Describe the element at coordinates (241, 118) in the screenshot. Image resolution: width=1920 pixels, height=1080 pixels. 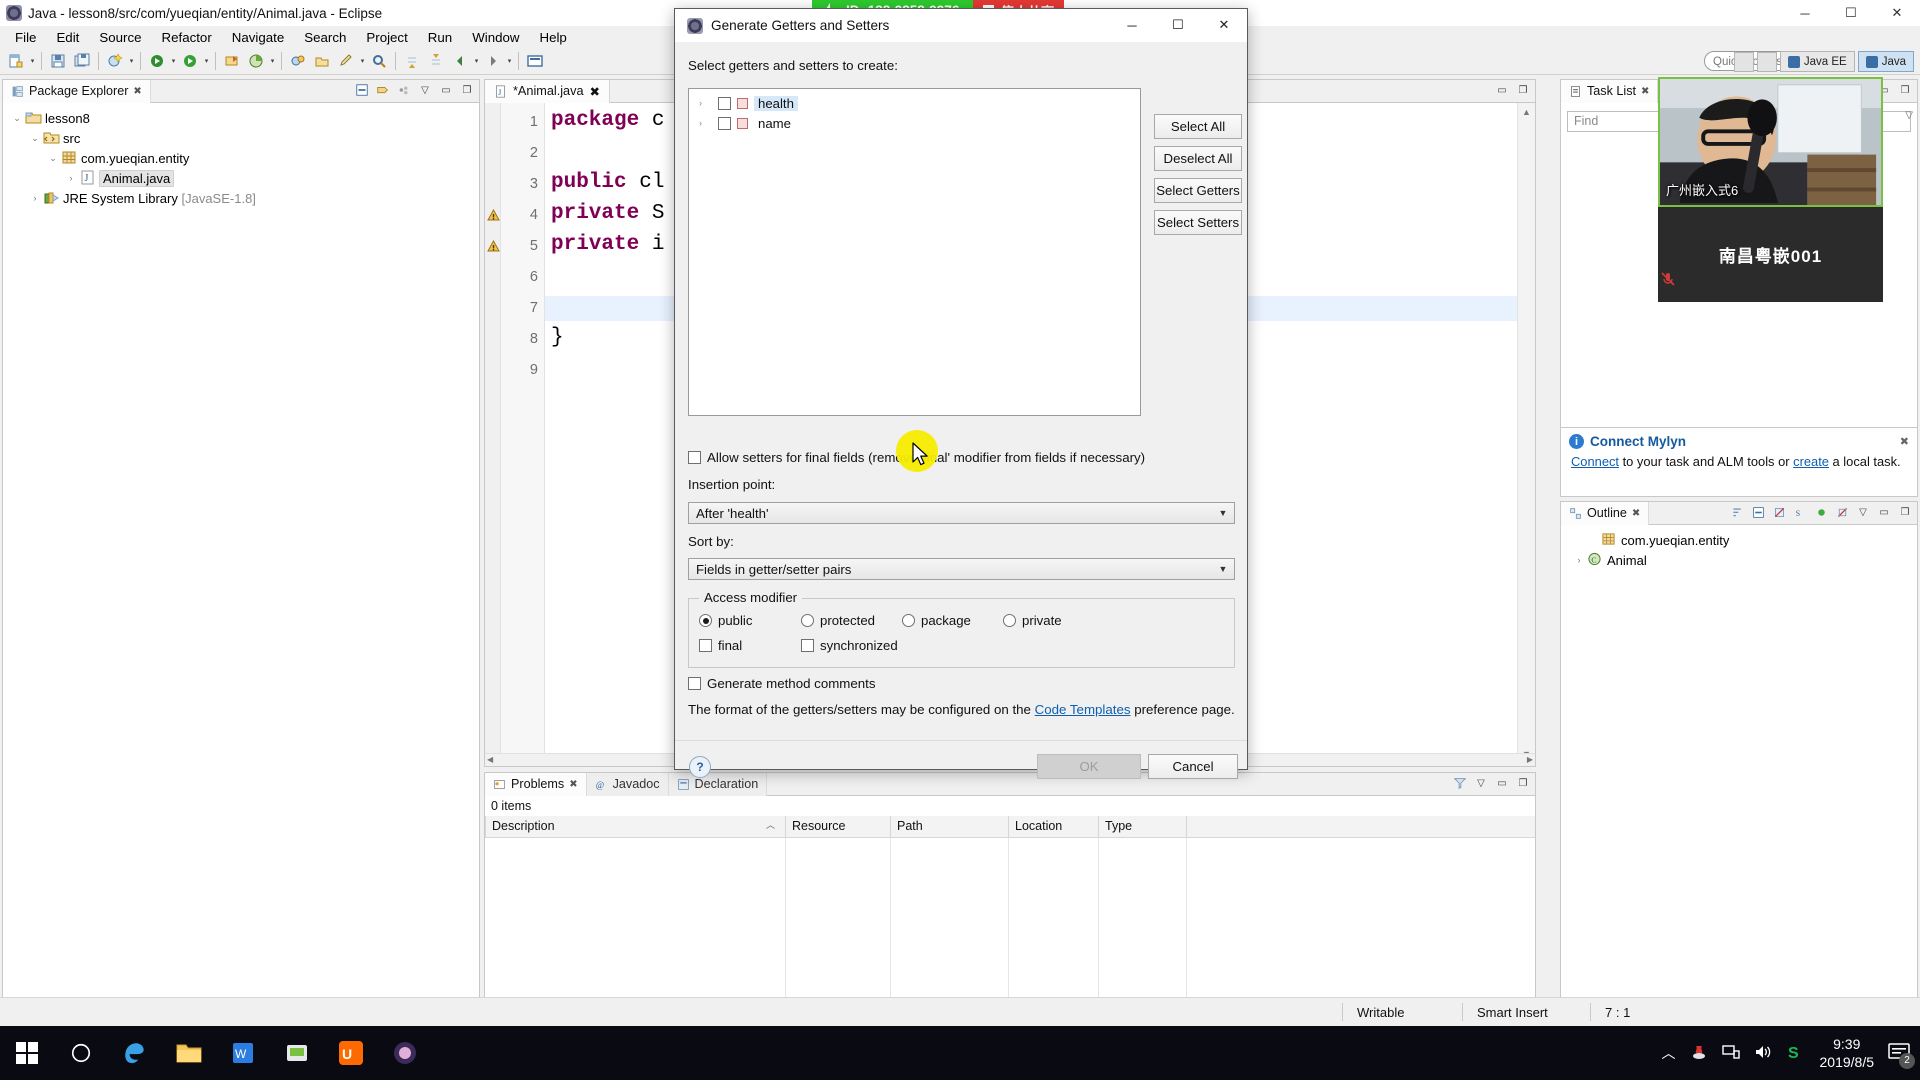
I see `tree-item-lesson8: ⌄ lesson8` at that location.